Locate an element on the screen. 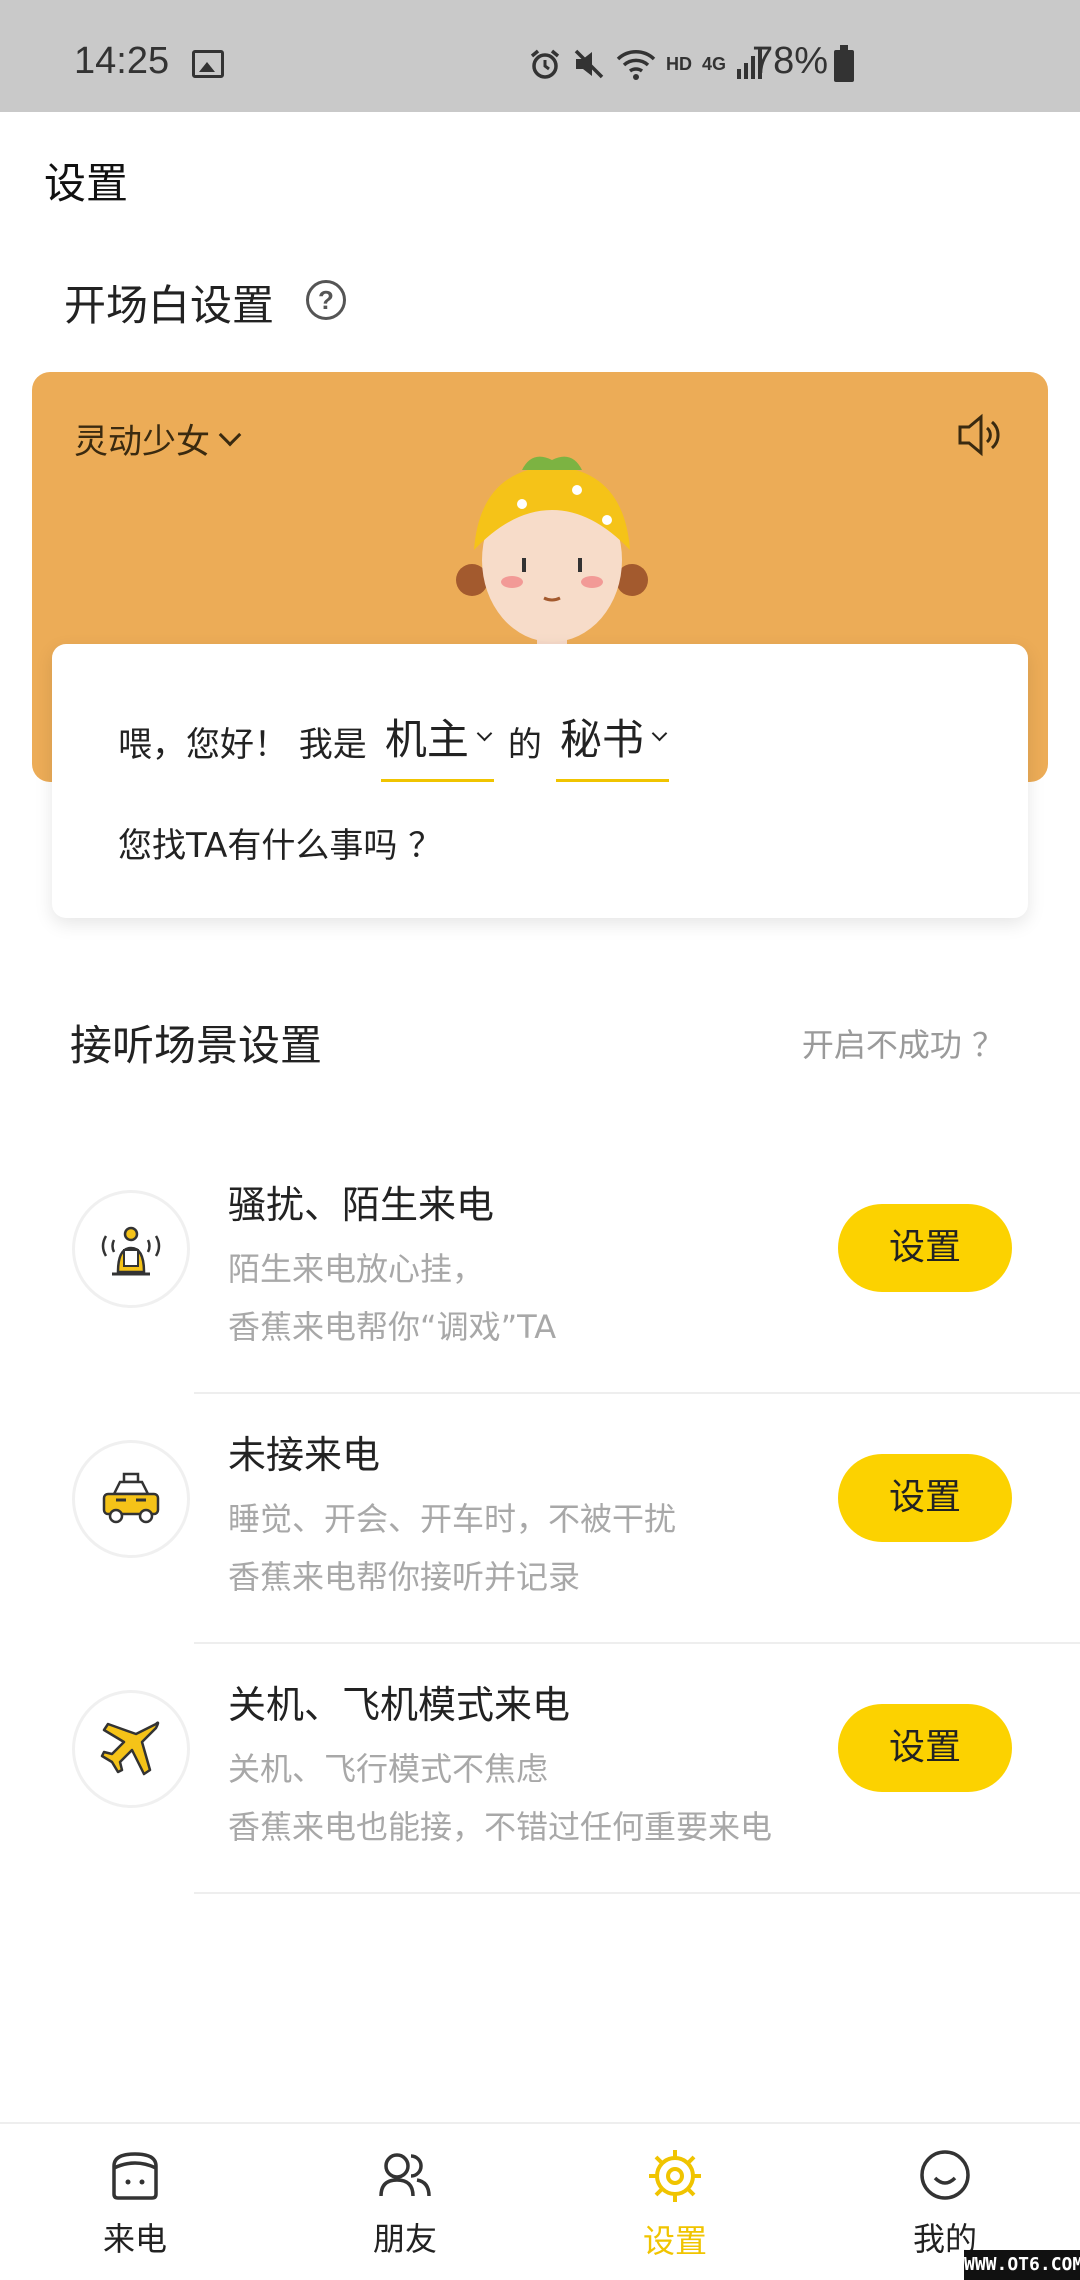 This screenshot has height=2280, width=1080. scenario-section-title: 接听场景设置 is located at coordinates (196, 1045).